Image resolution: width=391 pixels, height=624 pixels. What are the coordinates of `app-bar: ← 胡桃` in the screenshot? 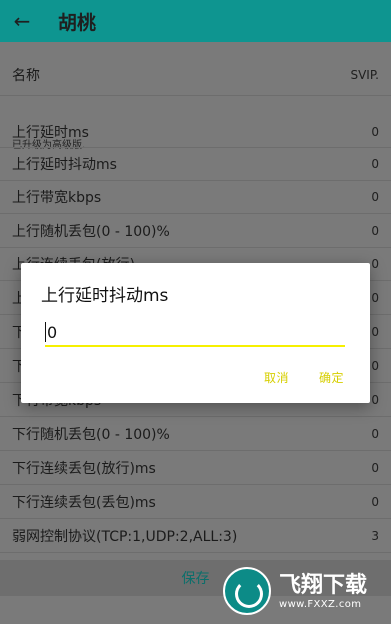 It's located at (195, 21).